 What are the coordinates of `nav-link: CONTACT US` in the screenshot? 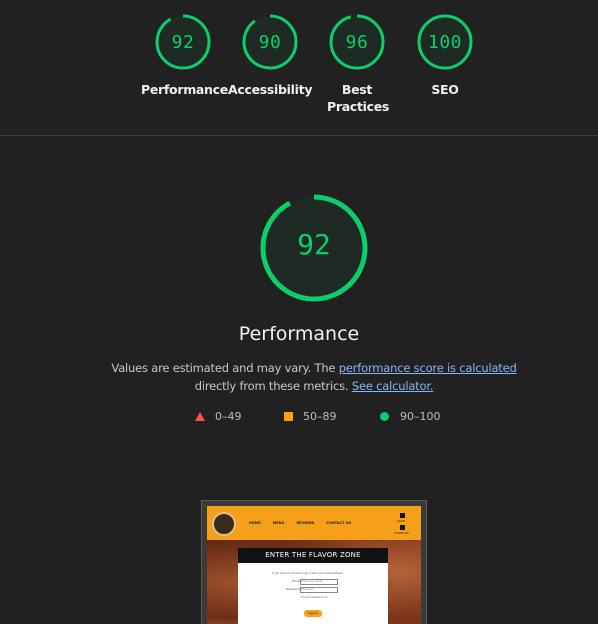 It's located at (339, 523).